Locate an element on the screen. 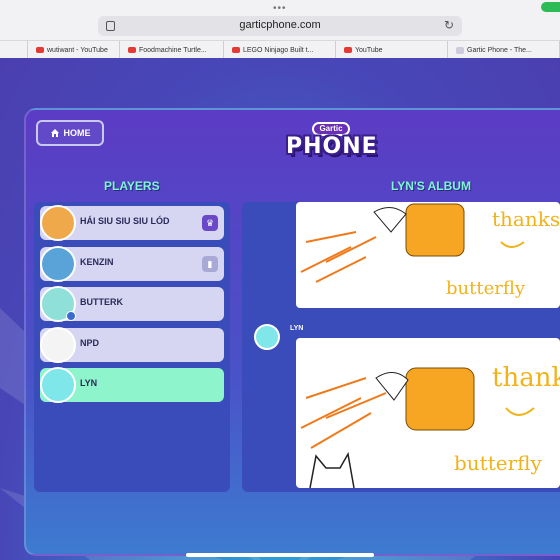  player-name: NPD is located at coordinates (90, 343).